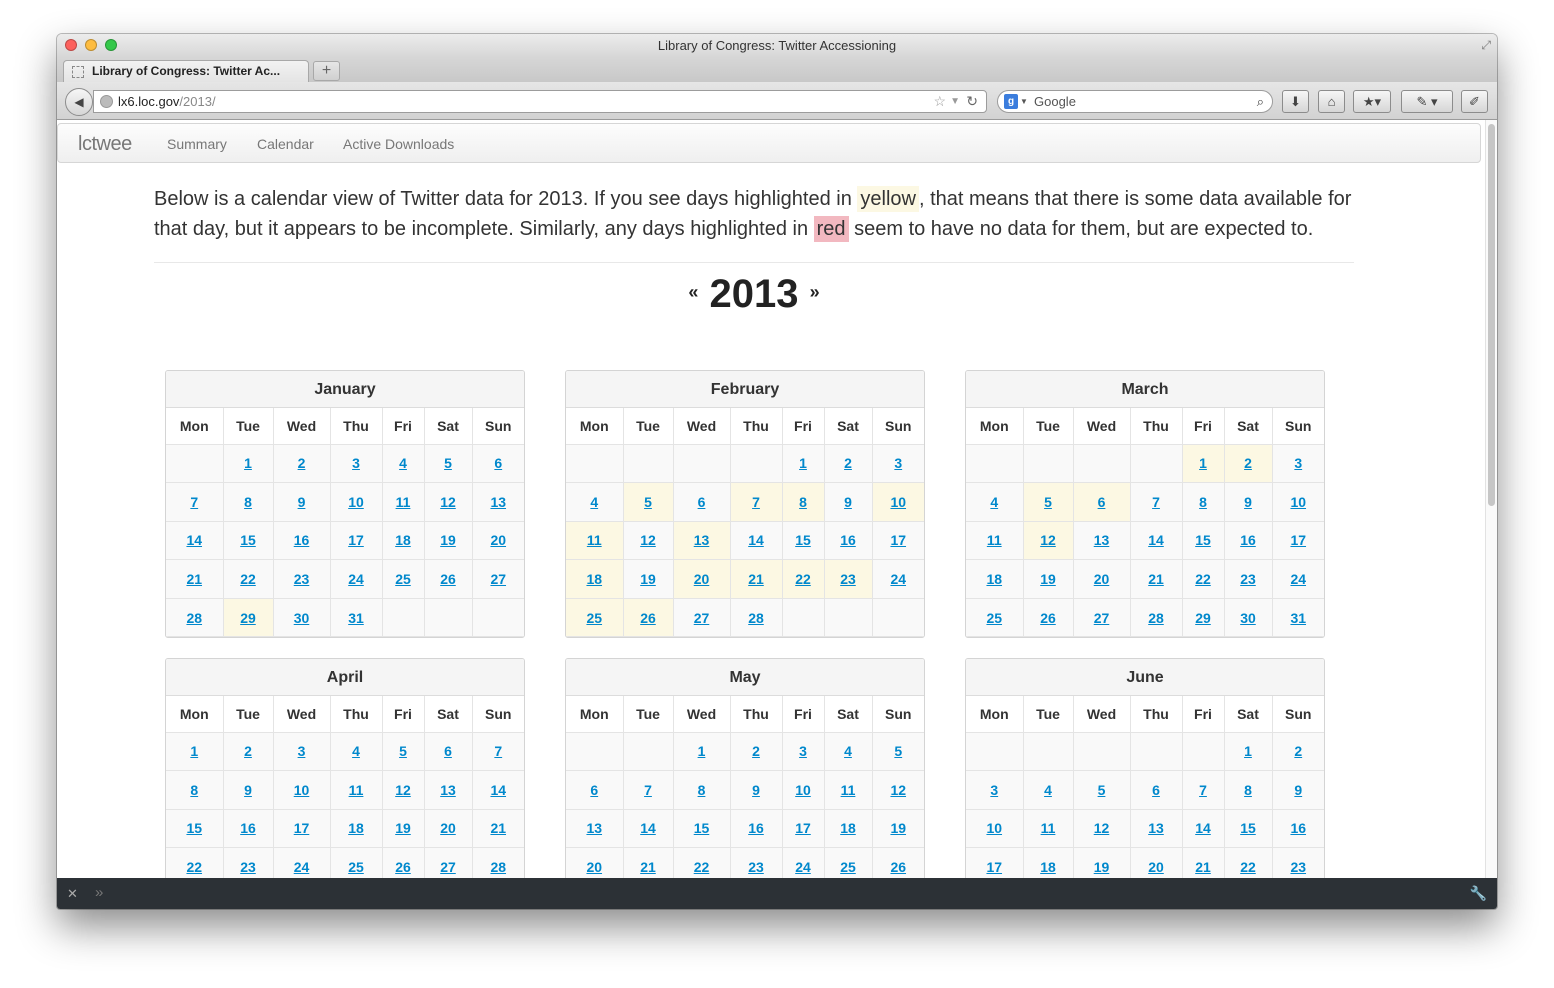  What do you see at coordinates (71, 45) in the screenshot?
I see `close-window-button` at bounding box center [71, 45].